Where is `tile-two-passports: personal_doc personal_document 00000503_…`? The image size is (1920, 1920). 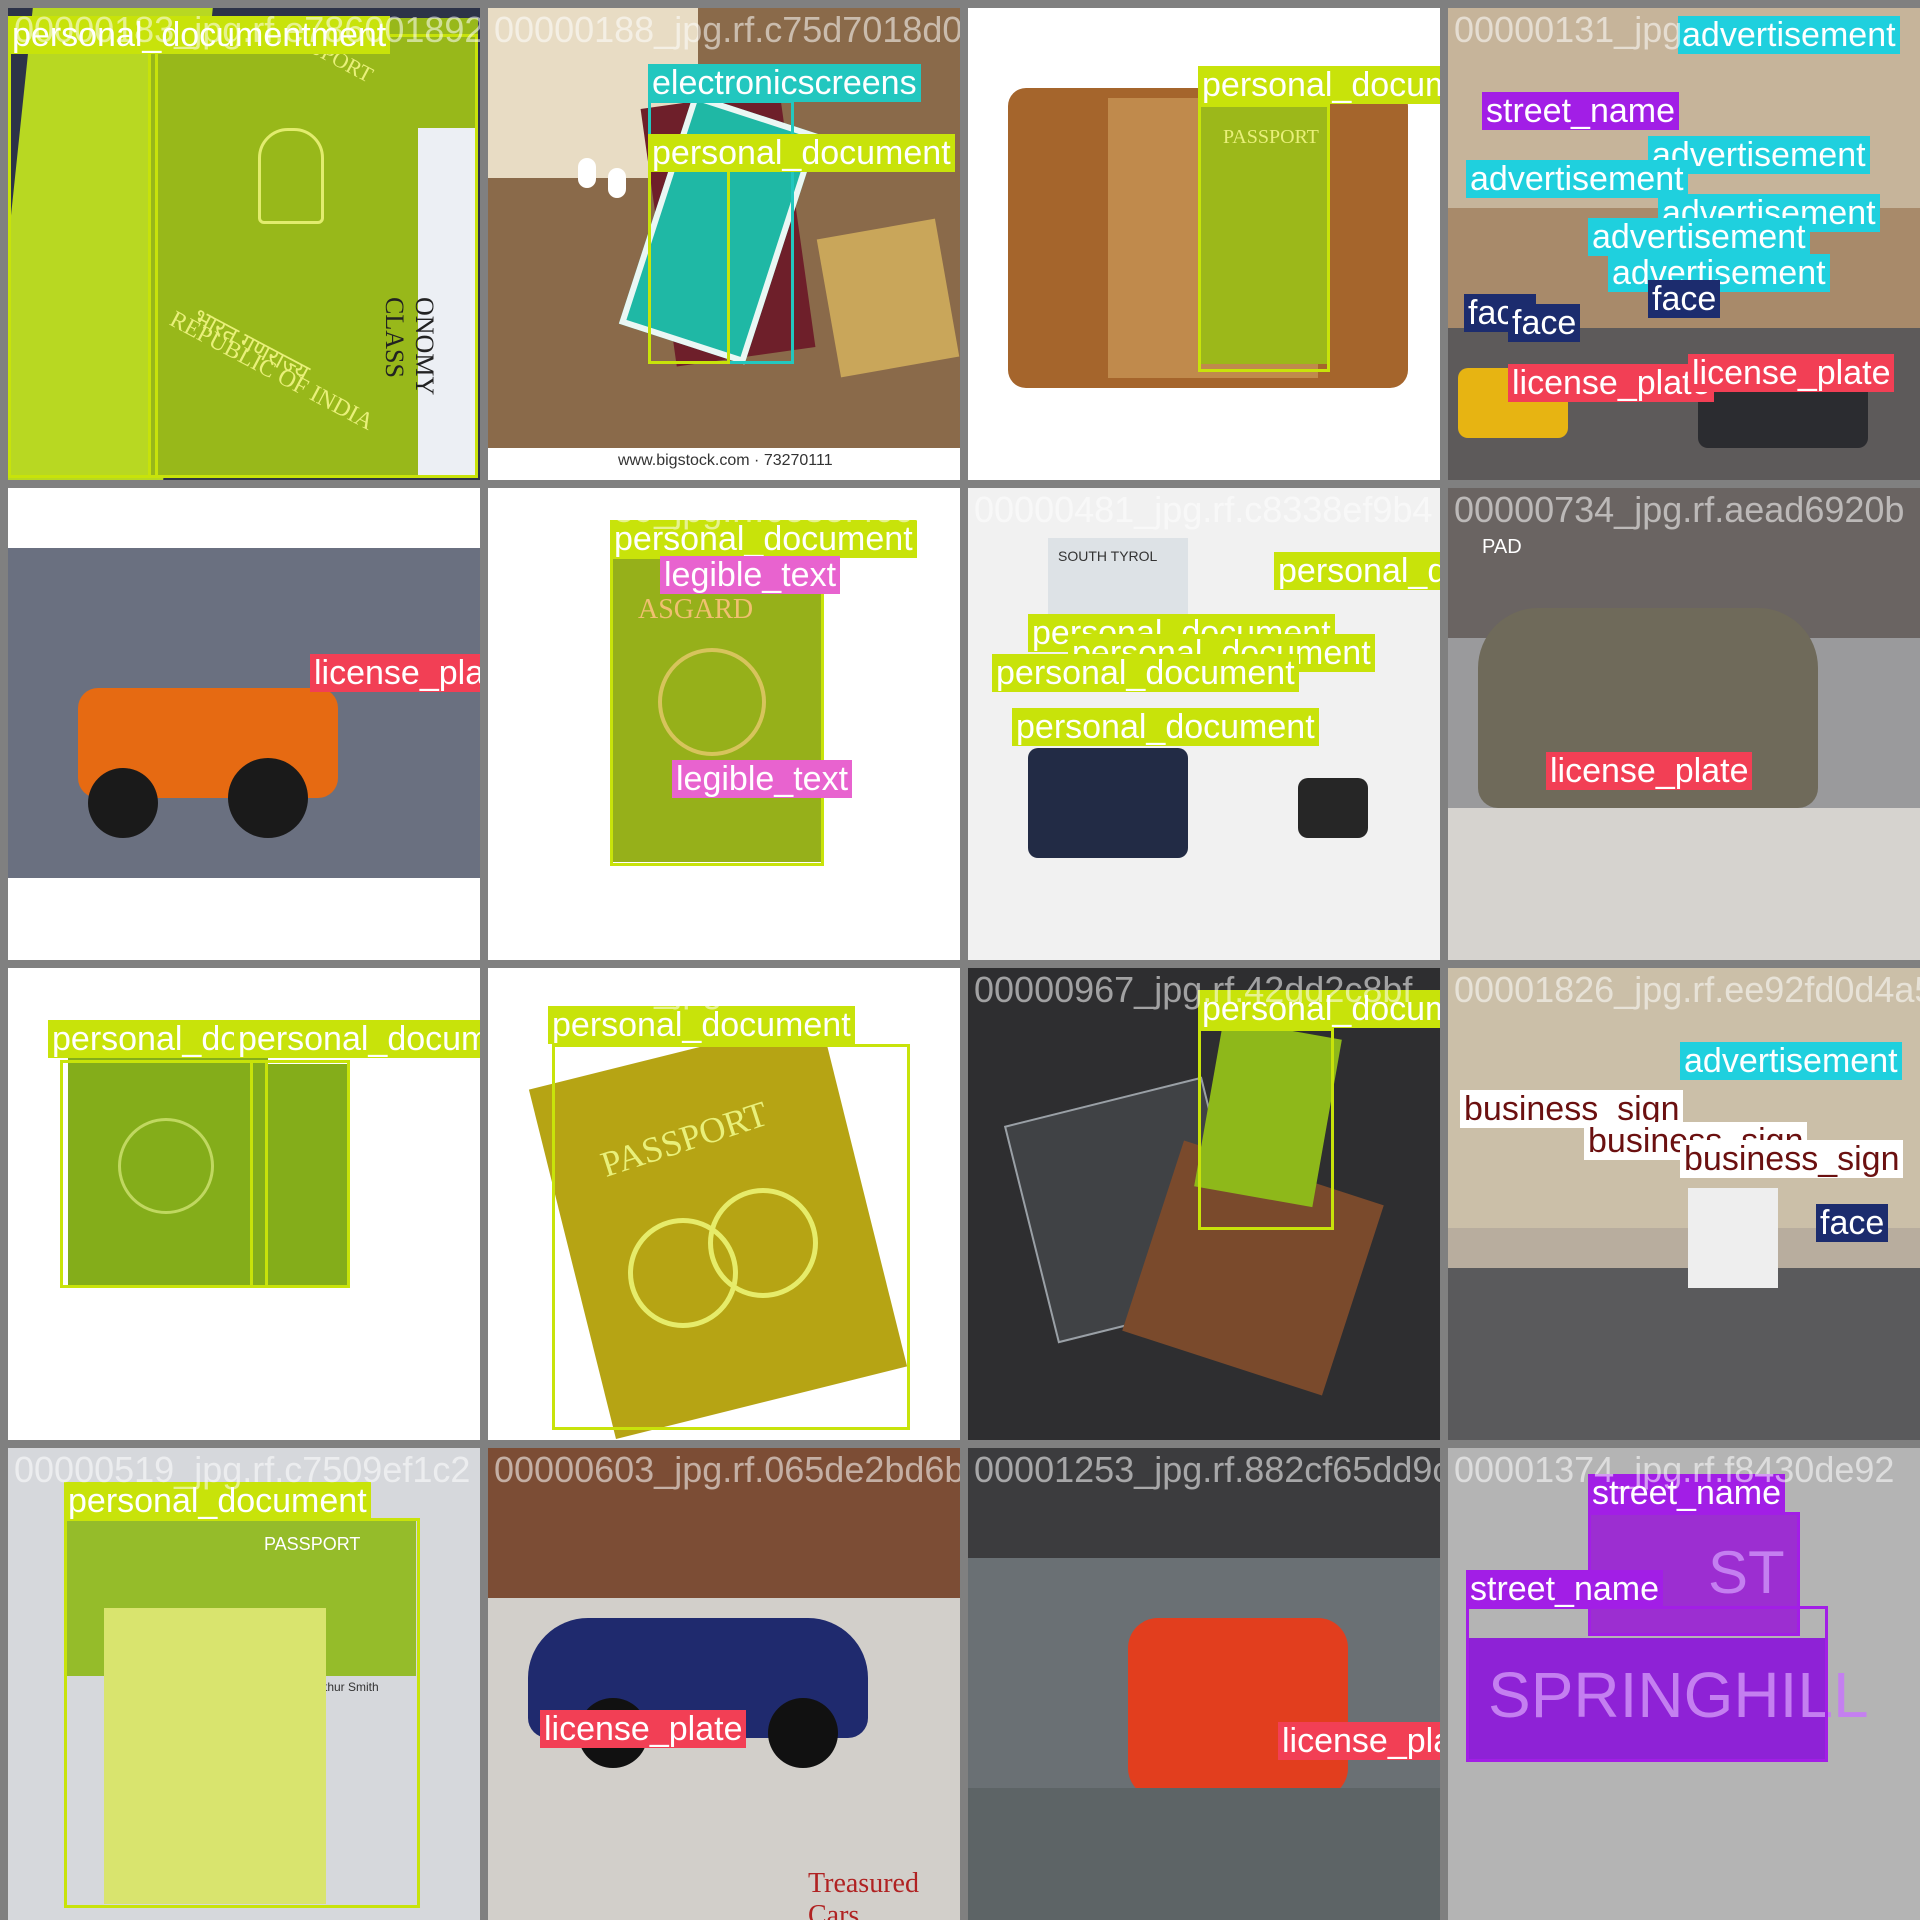 tile-two-passports: personal_doc personal_document 00000503_… is located at coordinates (244, 1204).